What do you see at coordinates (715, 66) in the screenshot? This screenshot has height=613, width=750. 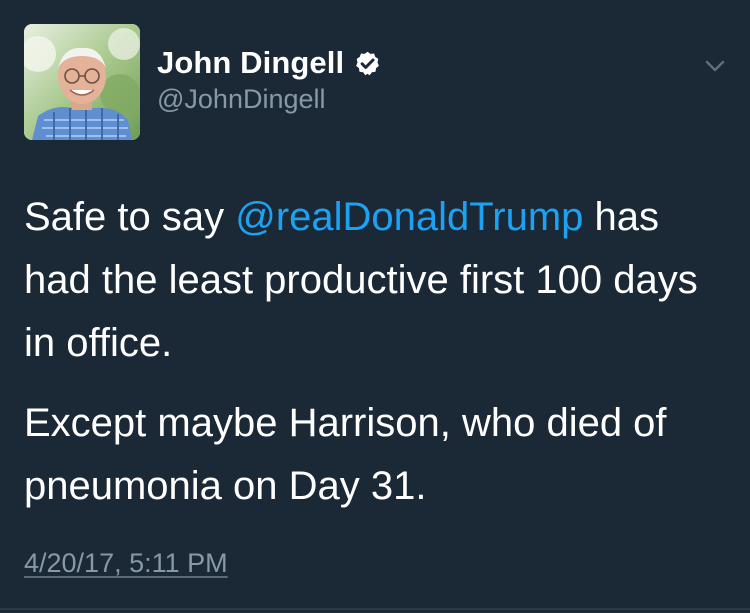 I see `chevron-down-icon` at bounding box center [715, 66].